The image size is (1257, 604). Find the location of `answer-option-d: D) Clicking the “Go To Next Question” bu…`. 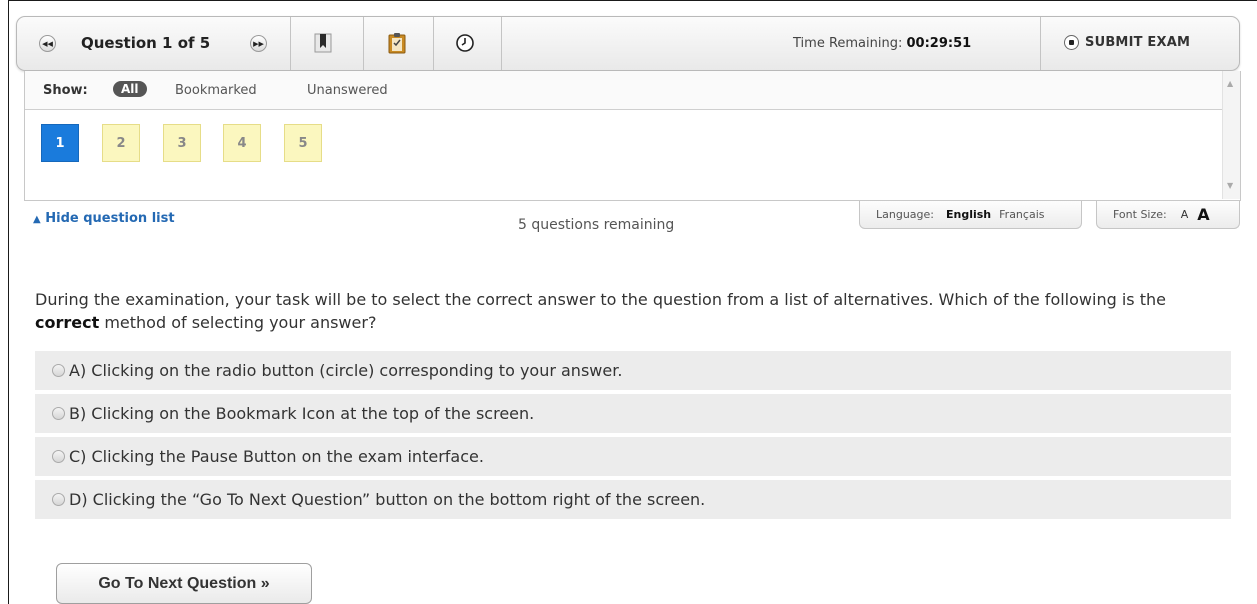

answer-option-d: D) Clicking the “Go To Next Question” bu… is located at coordinates (633, 499).